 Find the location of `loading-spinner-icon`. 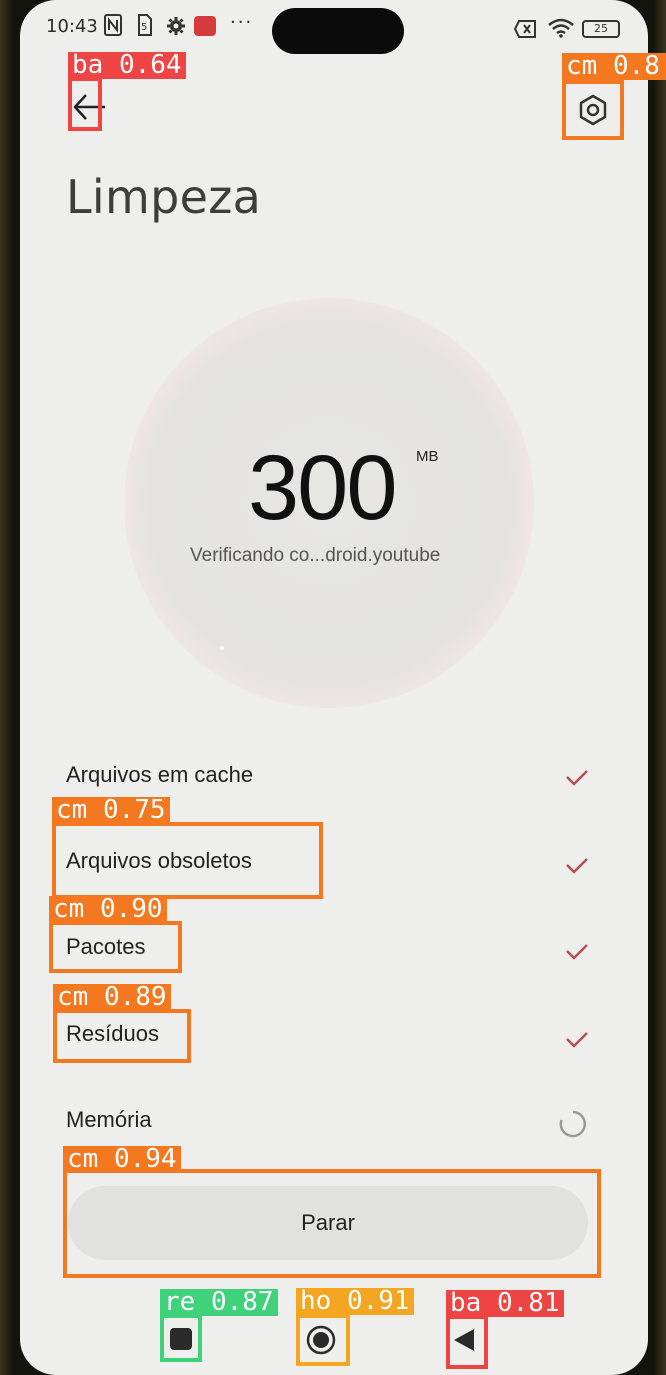

loading-spinner-icon is located at coordinates (573, 1124).